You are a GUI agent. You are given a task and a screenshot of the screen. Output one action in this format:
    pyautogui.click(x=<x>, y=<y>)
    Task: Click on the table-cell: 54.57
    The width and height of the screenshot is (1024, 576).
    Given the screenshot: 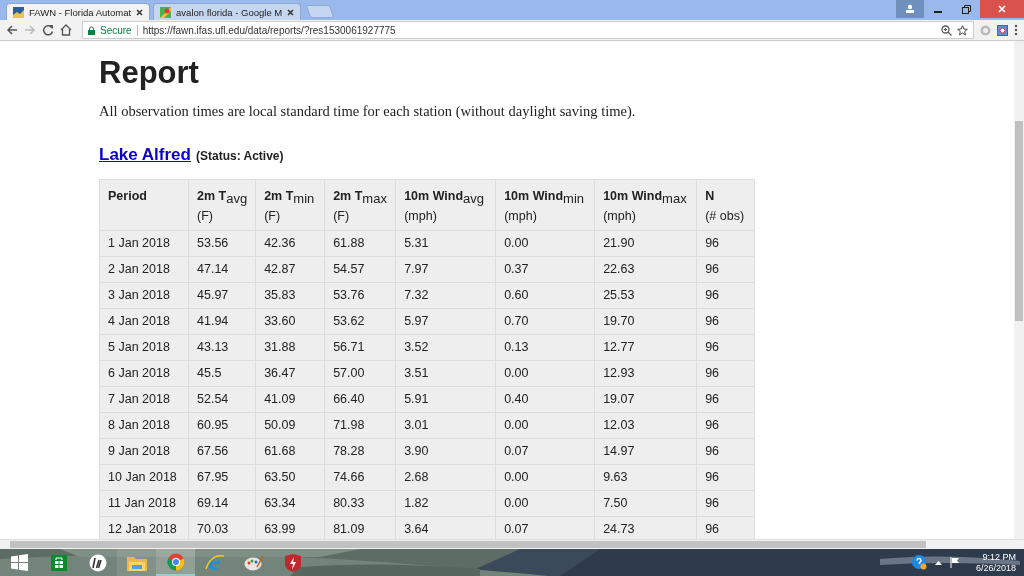 What is the action you would take?
    pyautogui.click(x=360, y=269)
    